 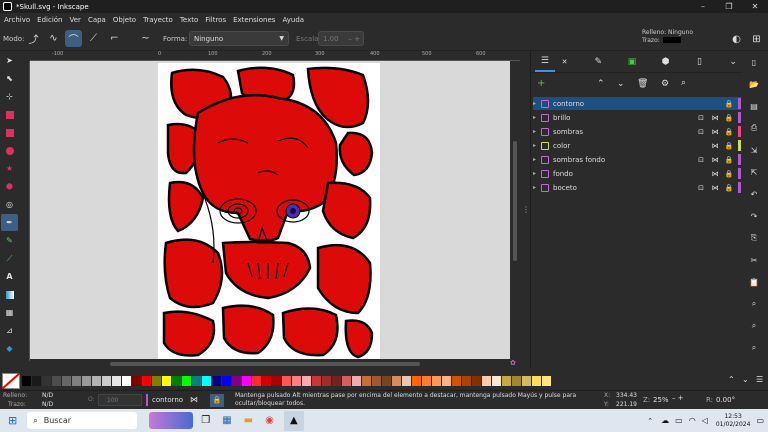 I want to click on tab-fill-stroke-icon: ✎, so click(x=598, y=62).